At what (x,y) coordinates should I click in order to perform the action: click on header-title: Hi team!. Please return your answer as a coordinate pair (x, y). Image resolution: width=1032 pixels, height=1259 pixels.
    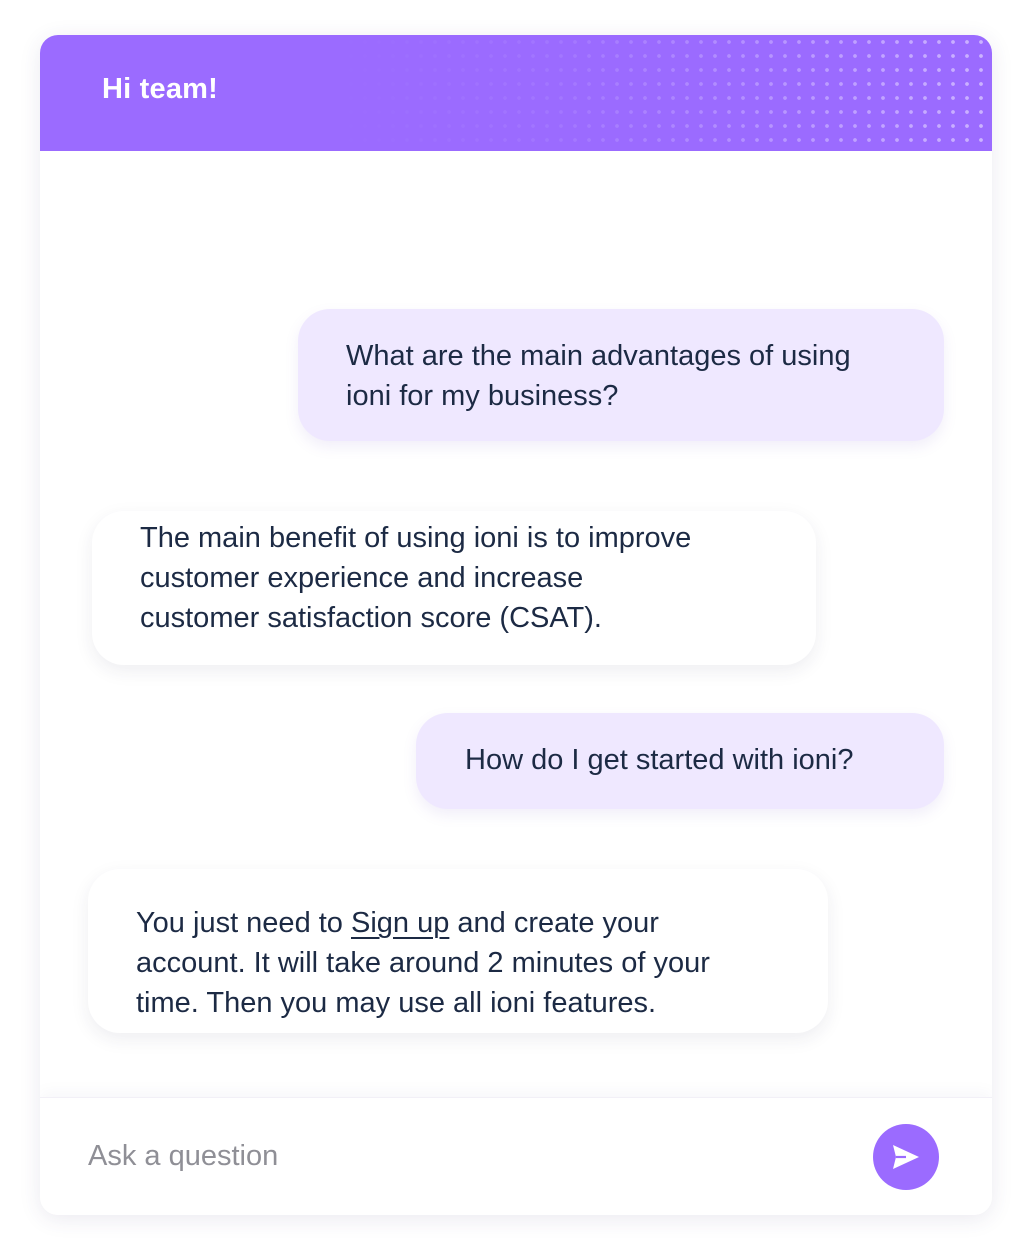
    Looking at the image, I should click on (160, 89).